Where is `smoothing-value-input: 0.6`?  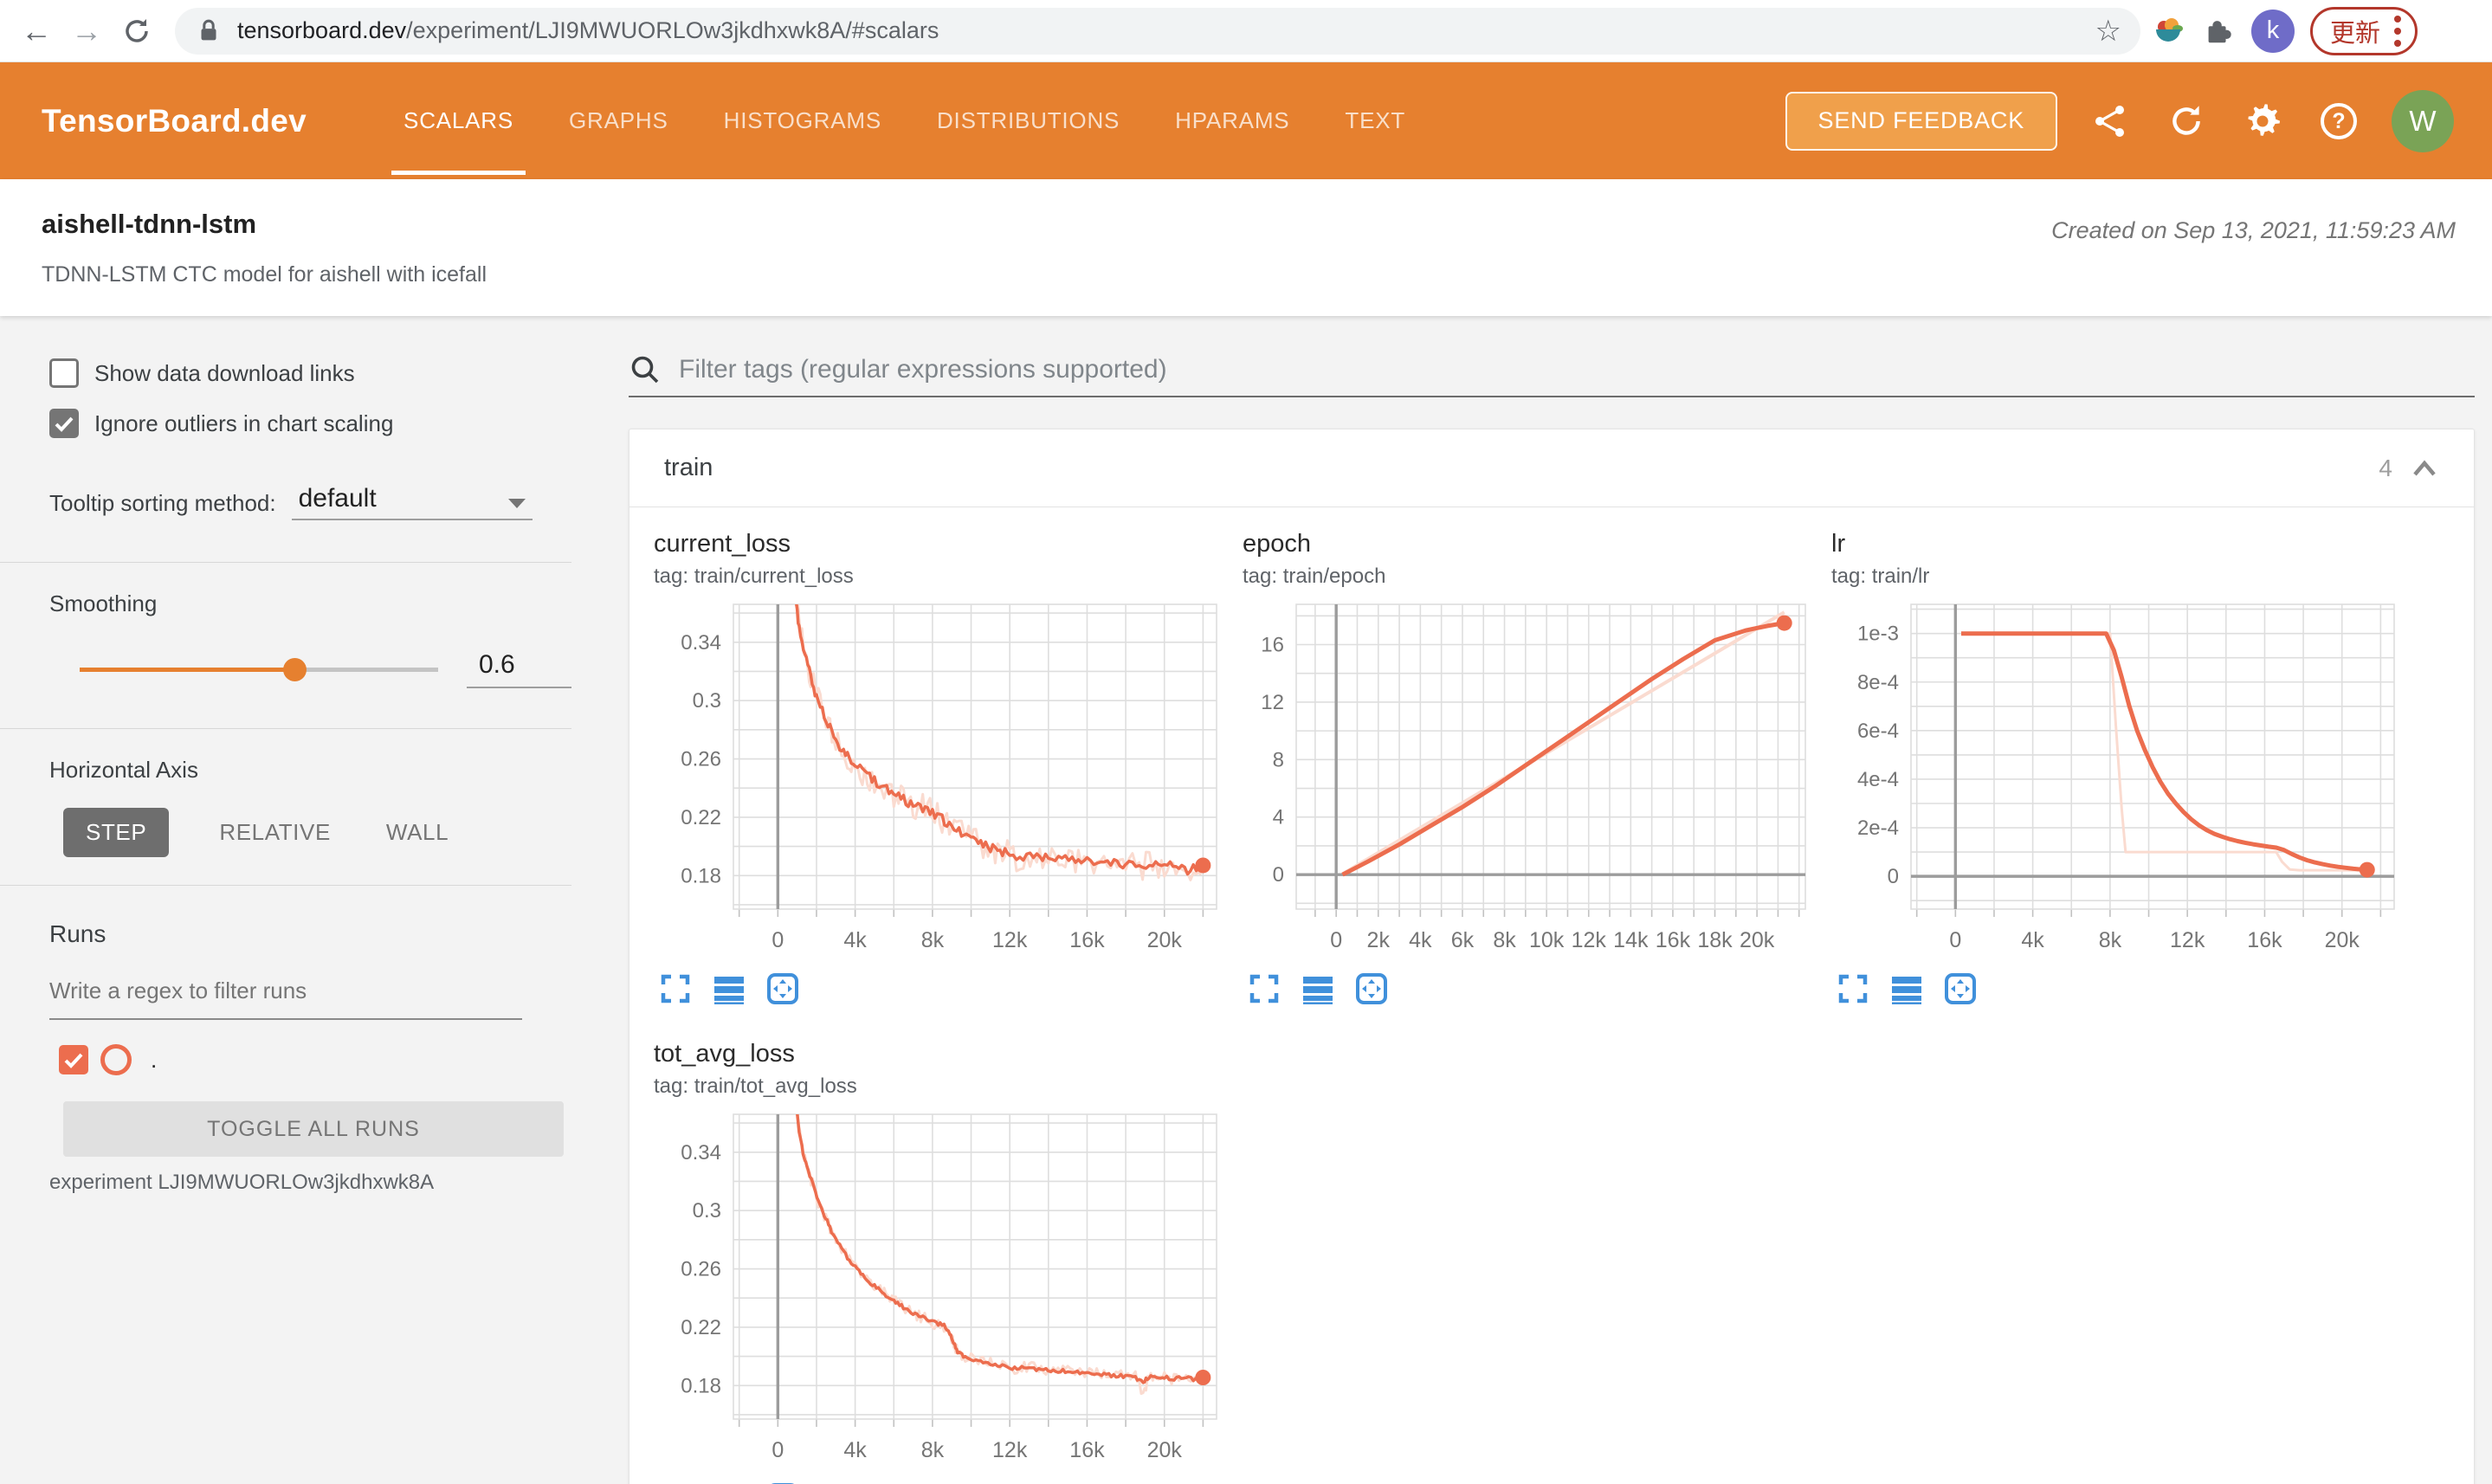
smoothing-value-input: 0.6 is located at coordinates (519, 669).